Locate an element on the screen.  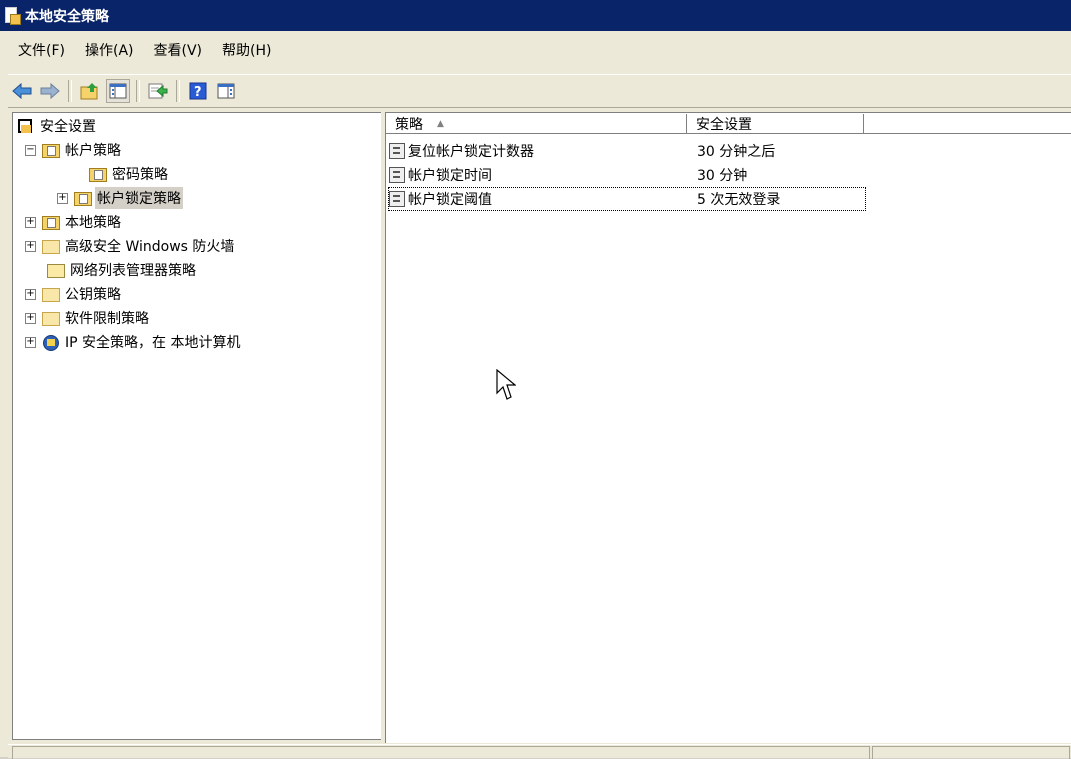
column-header-label: 策略 is located at coordinates (409, 124).